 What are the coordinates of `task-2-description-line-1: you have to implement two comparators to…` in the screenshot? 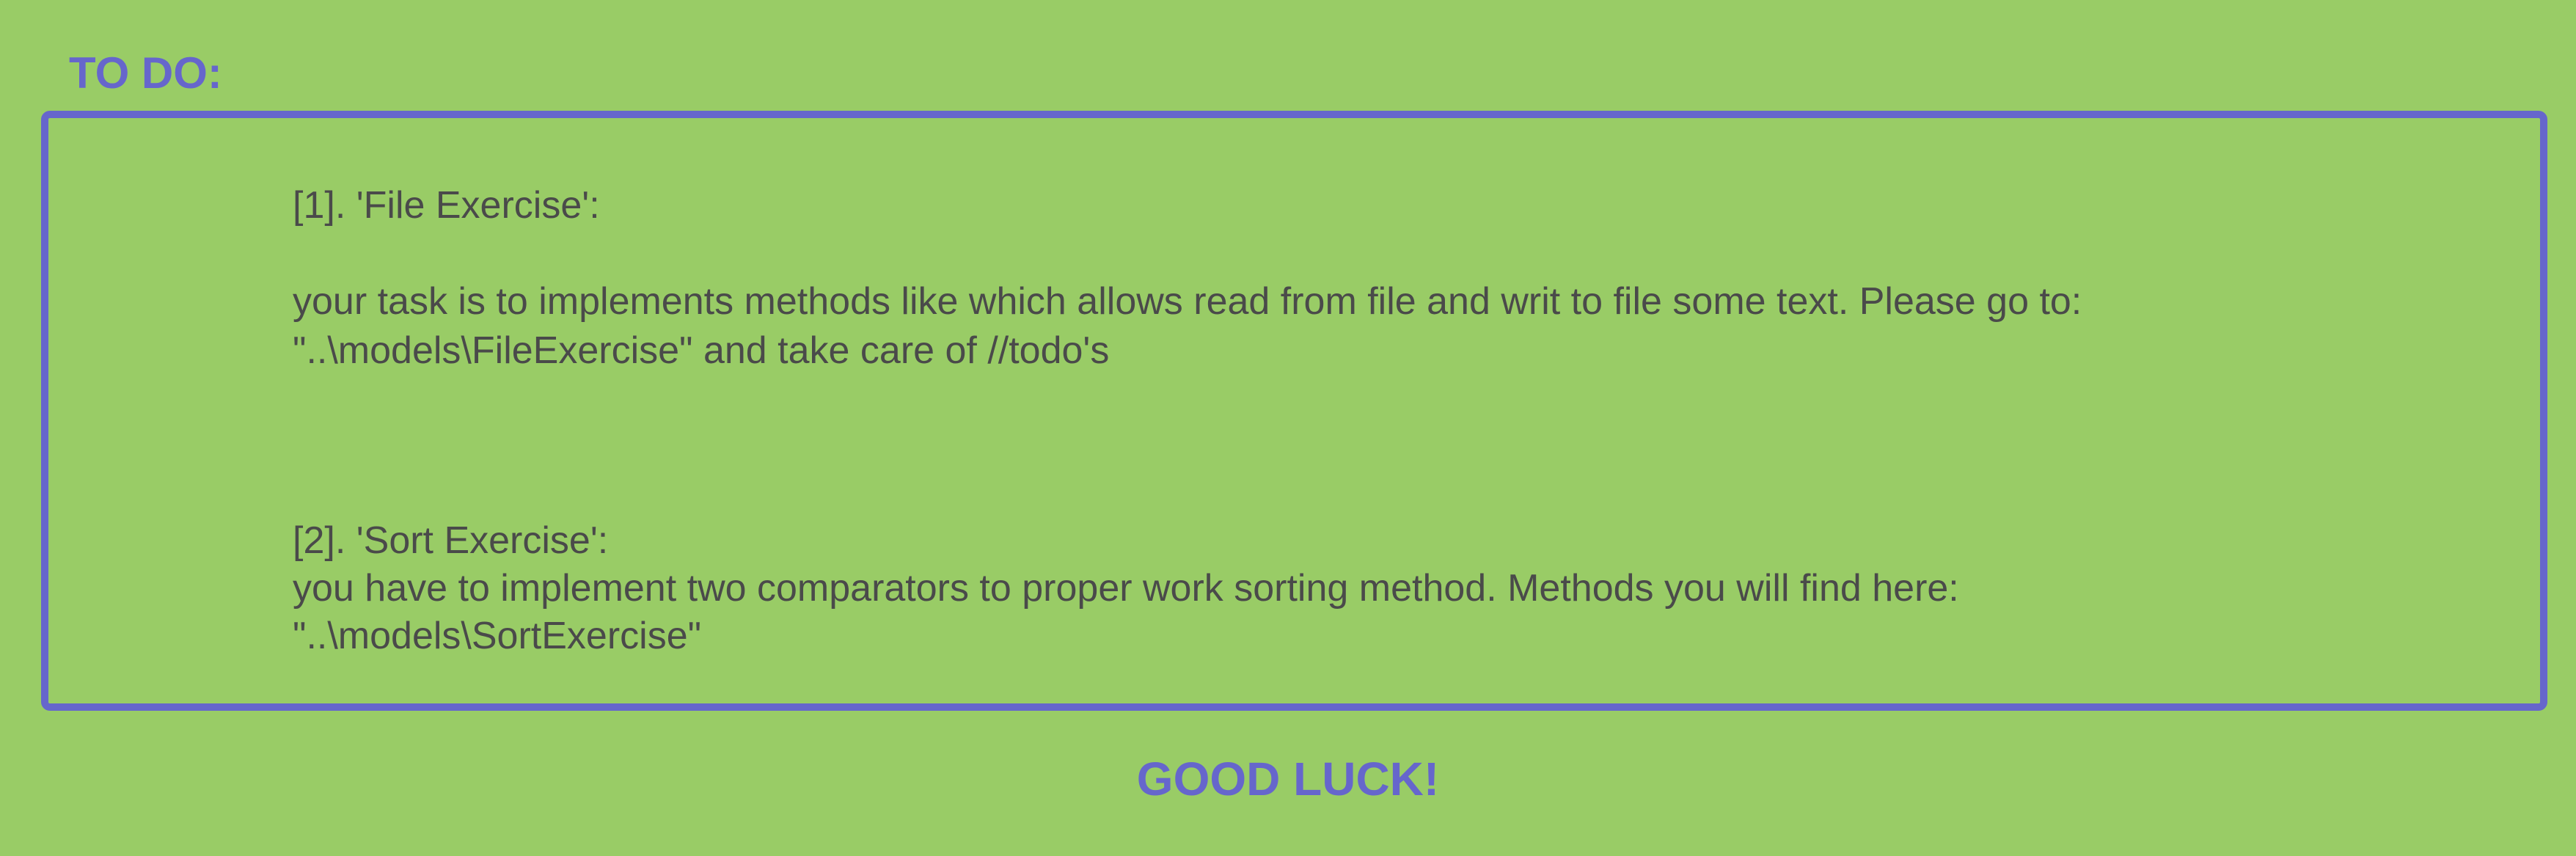 It's located at (1126, 588).